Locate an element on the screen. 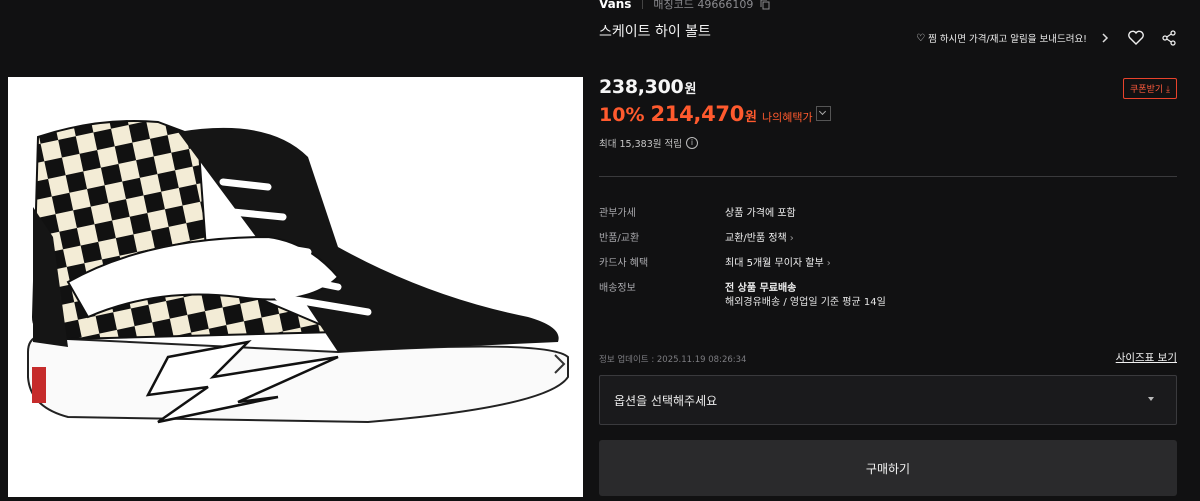 The width and height of the screenshot is (1200, 501). detail-row: 관부가세 상품 가격에 포함 is located at coordinates (742, 216).